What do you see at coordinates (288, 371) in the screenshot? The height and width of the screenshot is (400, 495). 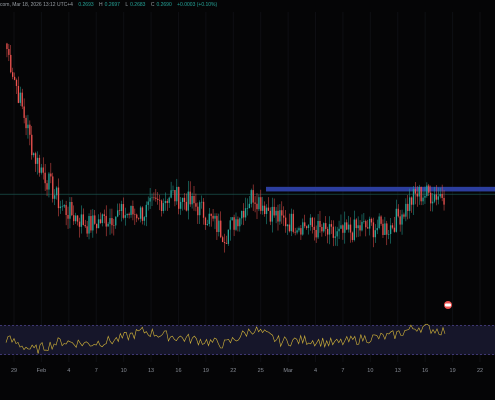 I see `time-axis-label: Mar` at bounding box center [288, 371].